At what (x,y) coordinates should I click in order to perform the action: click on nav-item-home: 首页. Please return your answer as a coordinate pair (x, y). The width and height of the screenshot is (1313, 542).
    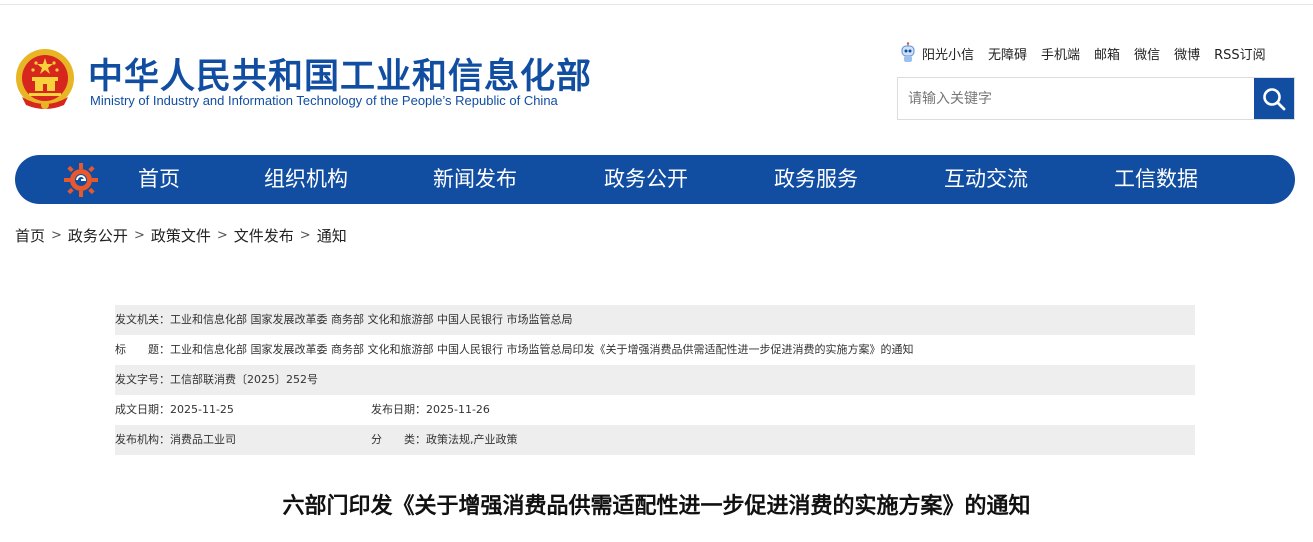
    Looking at the image, I should click on (159, 179).